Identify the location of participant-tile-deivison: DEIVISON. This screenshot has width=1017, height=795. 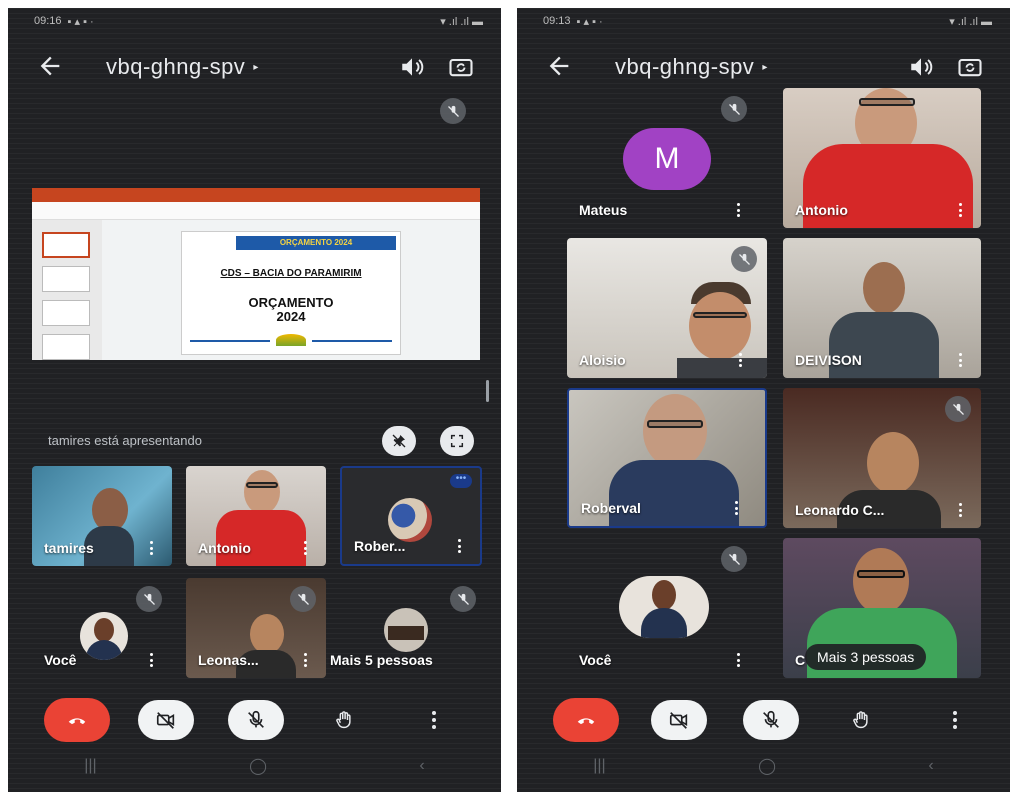
(882, 308).